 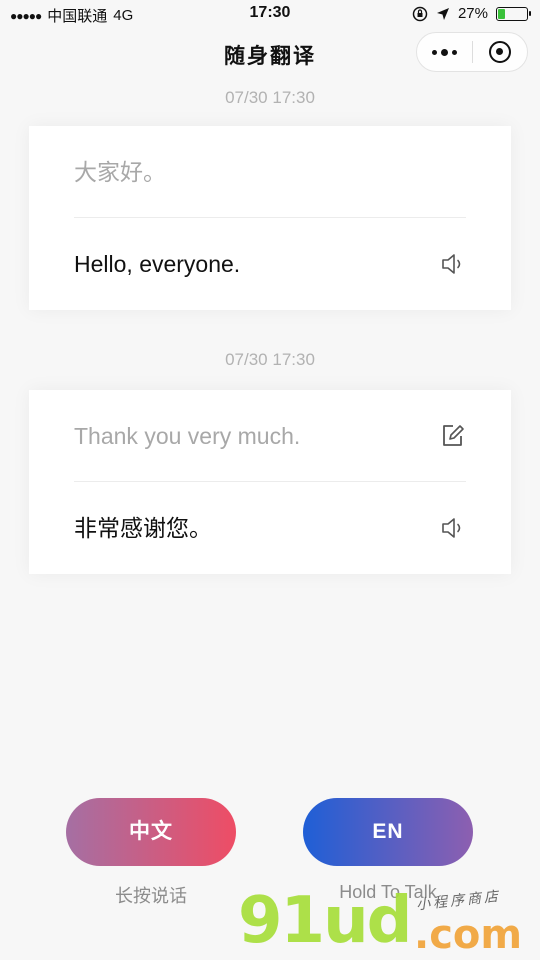 I want to click on source-text: 大家好。, so click(x=120, y=172).